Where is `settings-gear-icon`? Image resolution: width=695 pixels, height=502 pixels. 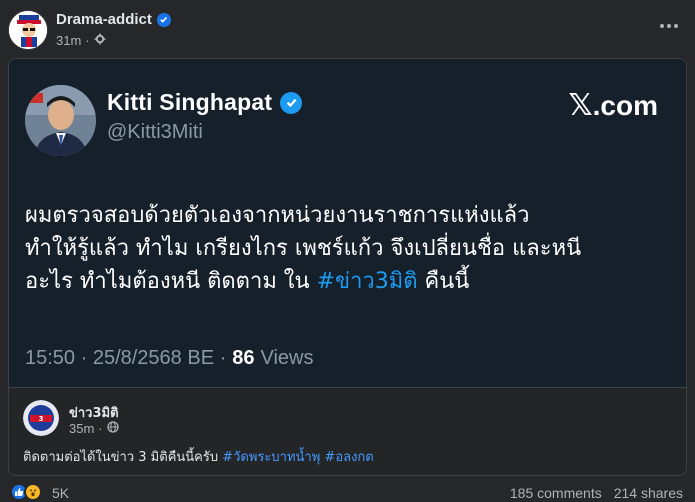
settings-gear-icon is located at coordinates (100, 40).